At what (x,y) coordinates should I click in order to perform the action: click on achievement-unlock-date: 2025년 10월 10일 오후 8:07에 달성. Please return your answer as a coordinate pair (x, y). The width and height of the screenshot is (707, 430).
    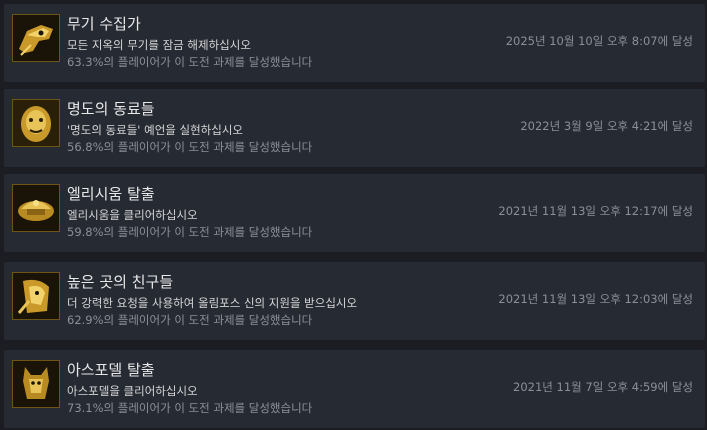
    Looking at the image, I should click on (599, 41).